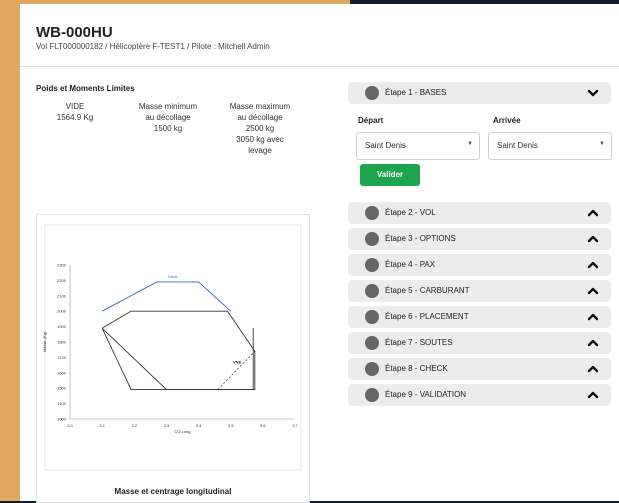 The height and width of the screenshot is (503, 619). I want to click on validate-button: Valider, so click(390, 175).